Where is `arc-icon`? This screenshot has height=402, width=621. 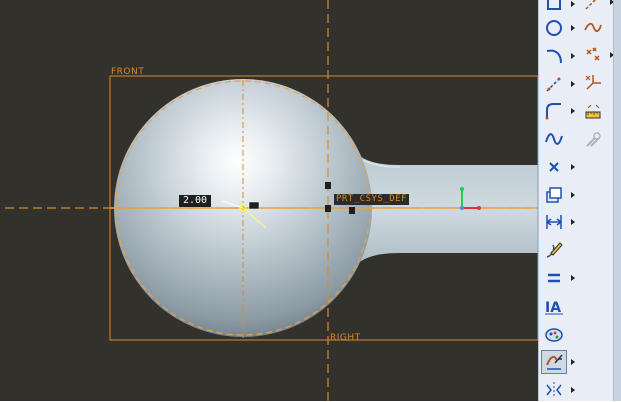
arc-icon is located at coordinates (554, 56).